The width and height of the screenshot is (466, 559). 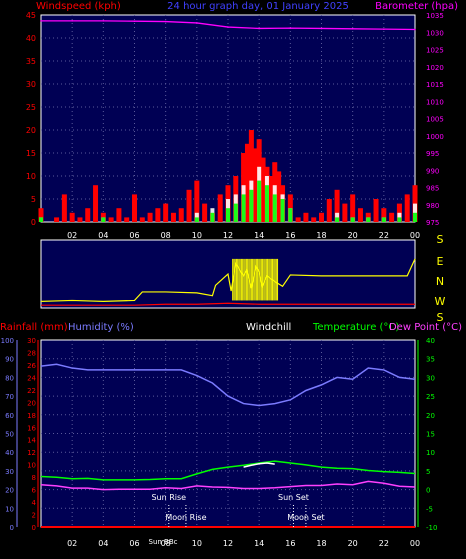 I want to click on rainfall-tick: 14, so click(x=31, y=441).